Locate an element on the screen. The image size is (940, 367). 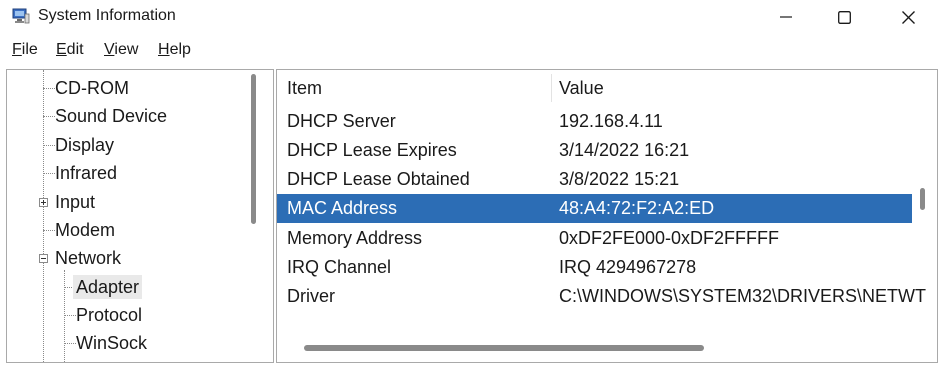
table-row-selected: MAC Address 48:A4:72:F2:A2:ED is located at coordinates (594, 208).